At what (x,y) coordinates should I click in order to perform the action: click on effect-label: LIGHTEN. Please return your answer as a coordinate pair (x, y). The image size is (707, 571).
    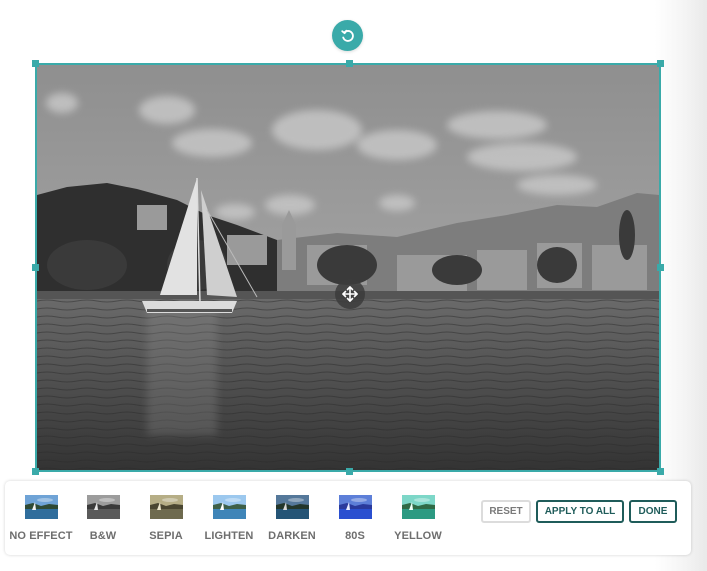
    Looking at the image, I should click on (229, 536).